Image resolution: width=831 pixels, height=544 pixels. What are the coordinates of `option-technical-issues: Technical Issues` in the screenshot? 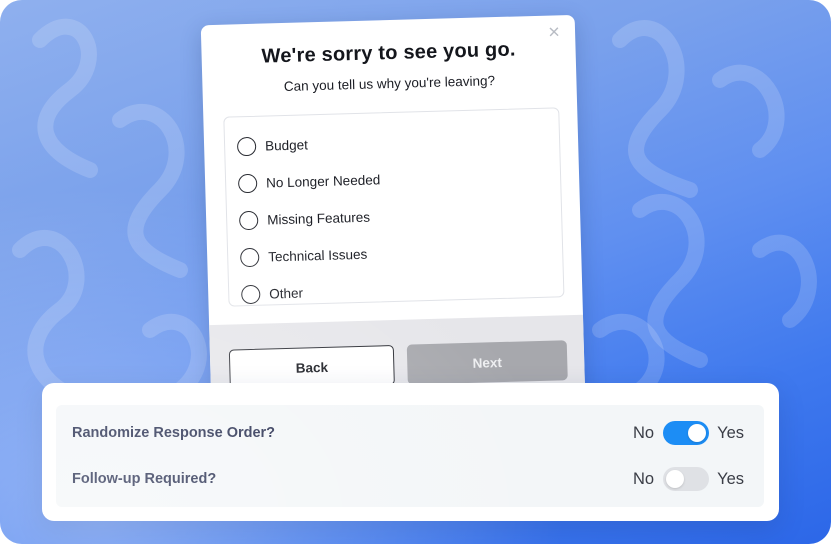 It's located at (303, 256).